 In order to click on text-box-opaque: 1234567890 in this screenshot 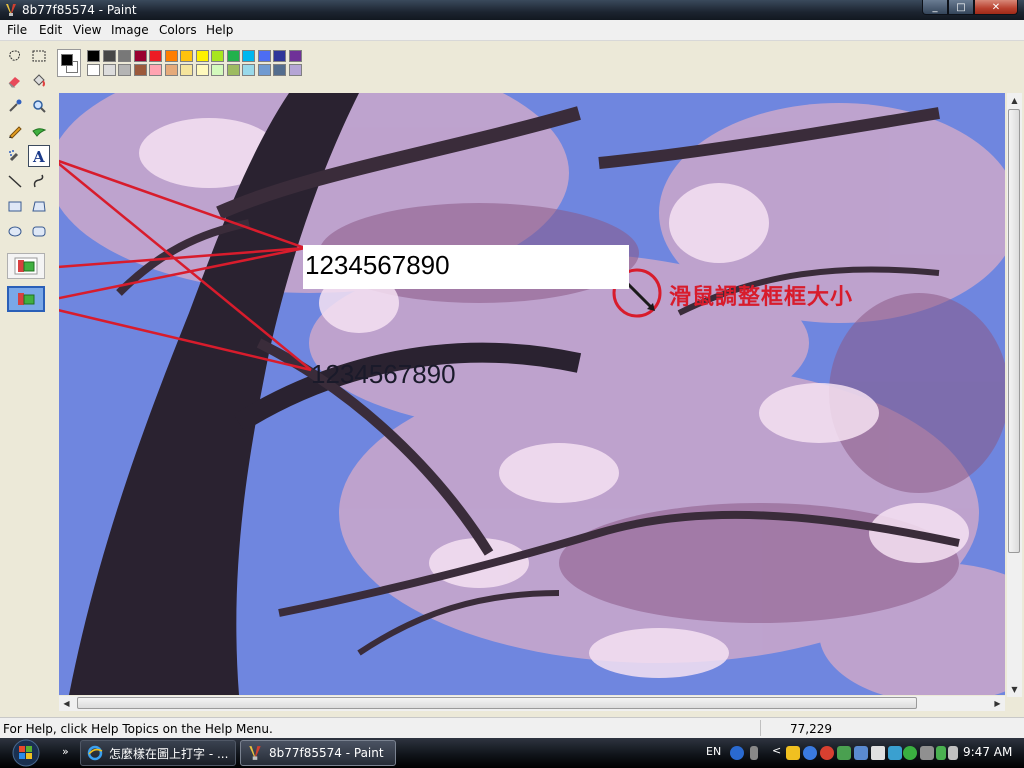, I will do `click(466, 267)`.